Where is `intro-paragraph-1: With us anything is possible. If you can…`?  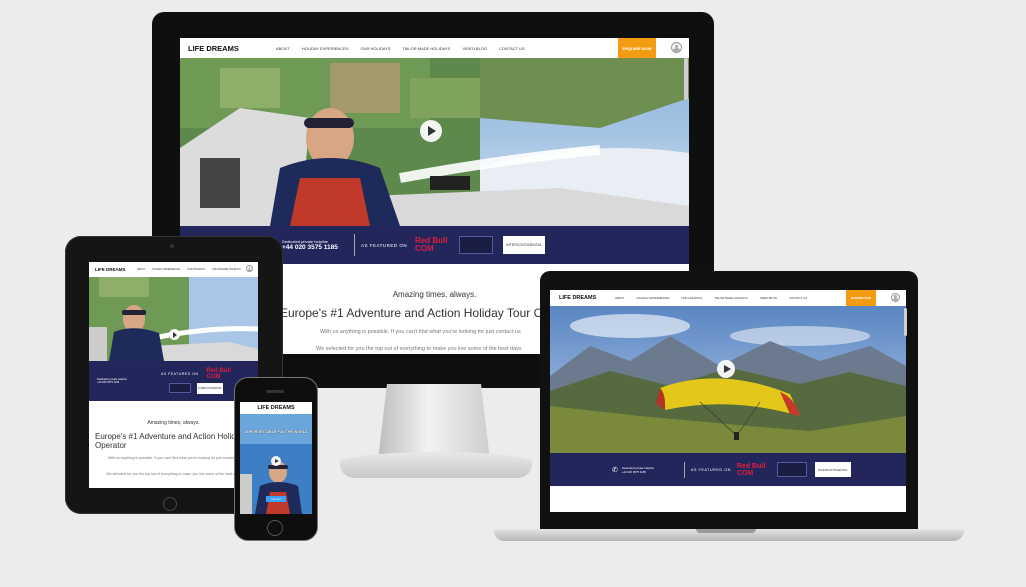 intro-paragraph-1: With us anything is possible. If you can… is located at coordinates (173, 458).